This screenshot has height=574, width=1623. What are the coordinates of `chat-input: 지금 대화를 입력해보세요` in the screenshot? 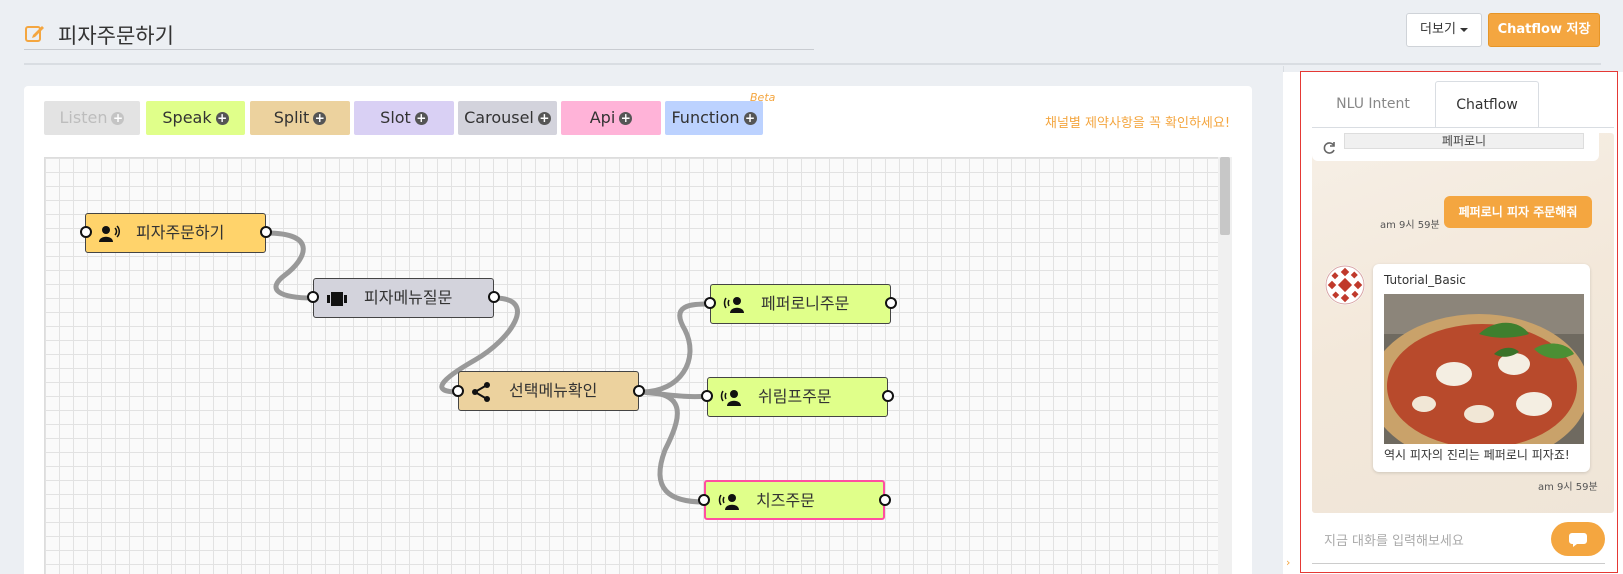 It's located at (1394, 539).